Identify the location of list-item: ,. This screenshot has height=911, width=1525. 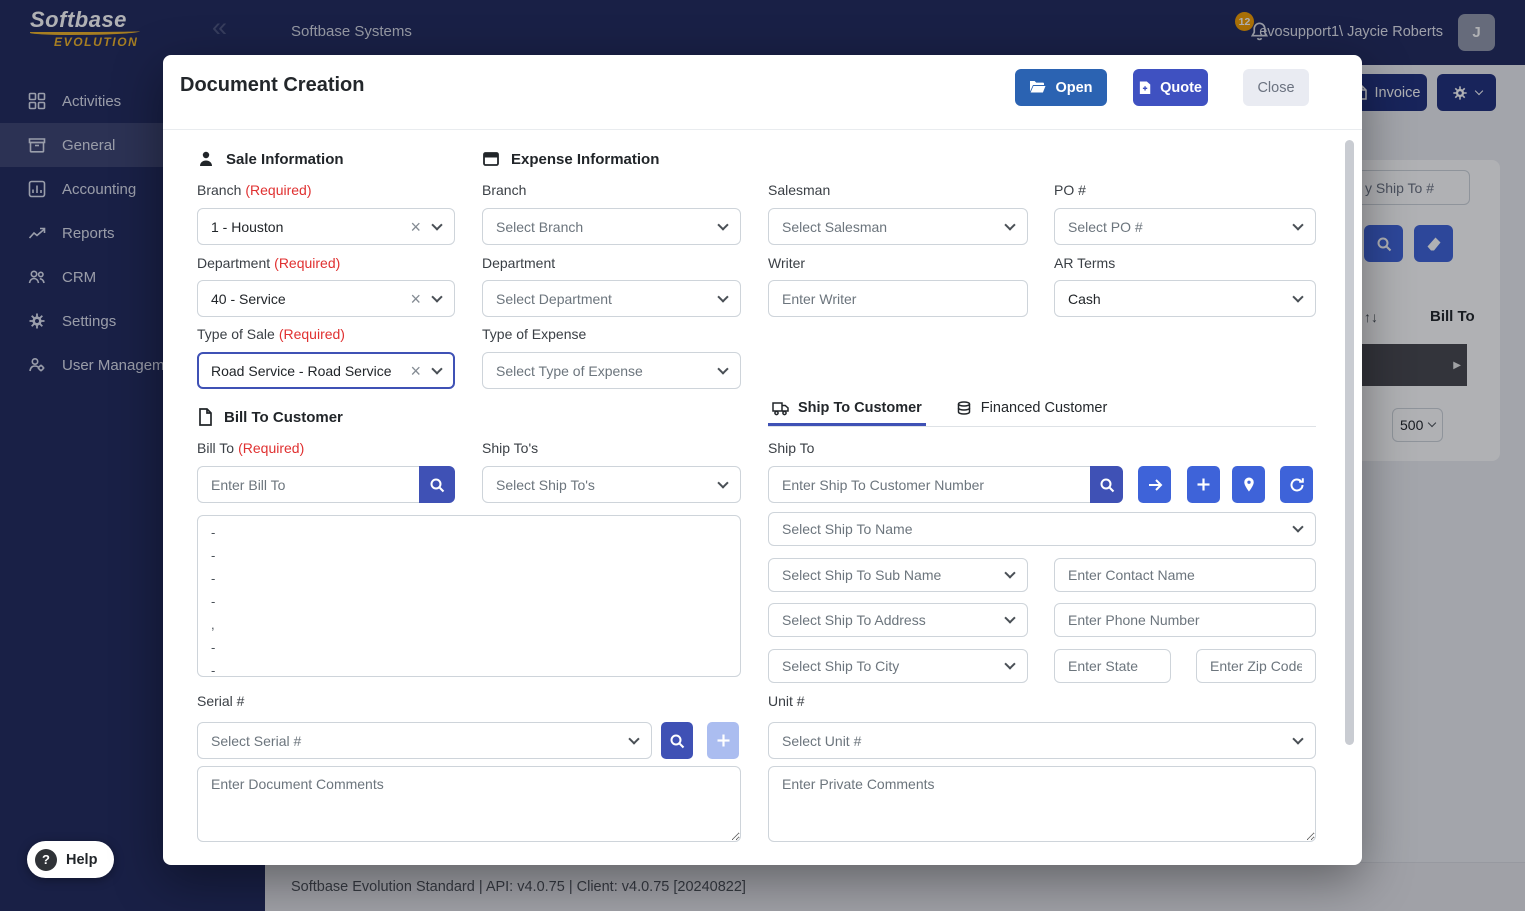
(469, 624).